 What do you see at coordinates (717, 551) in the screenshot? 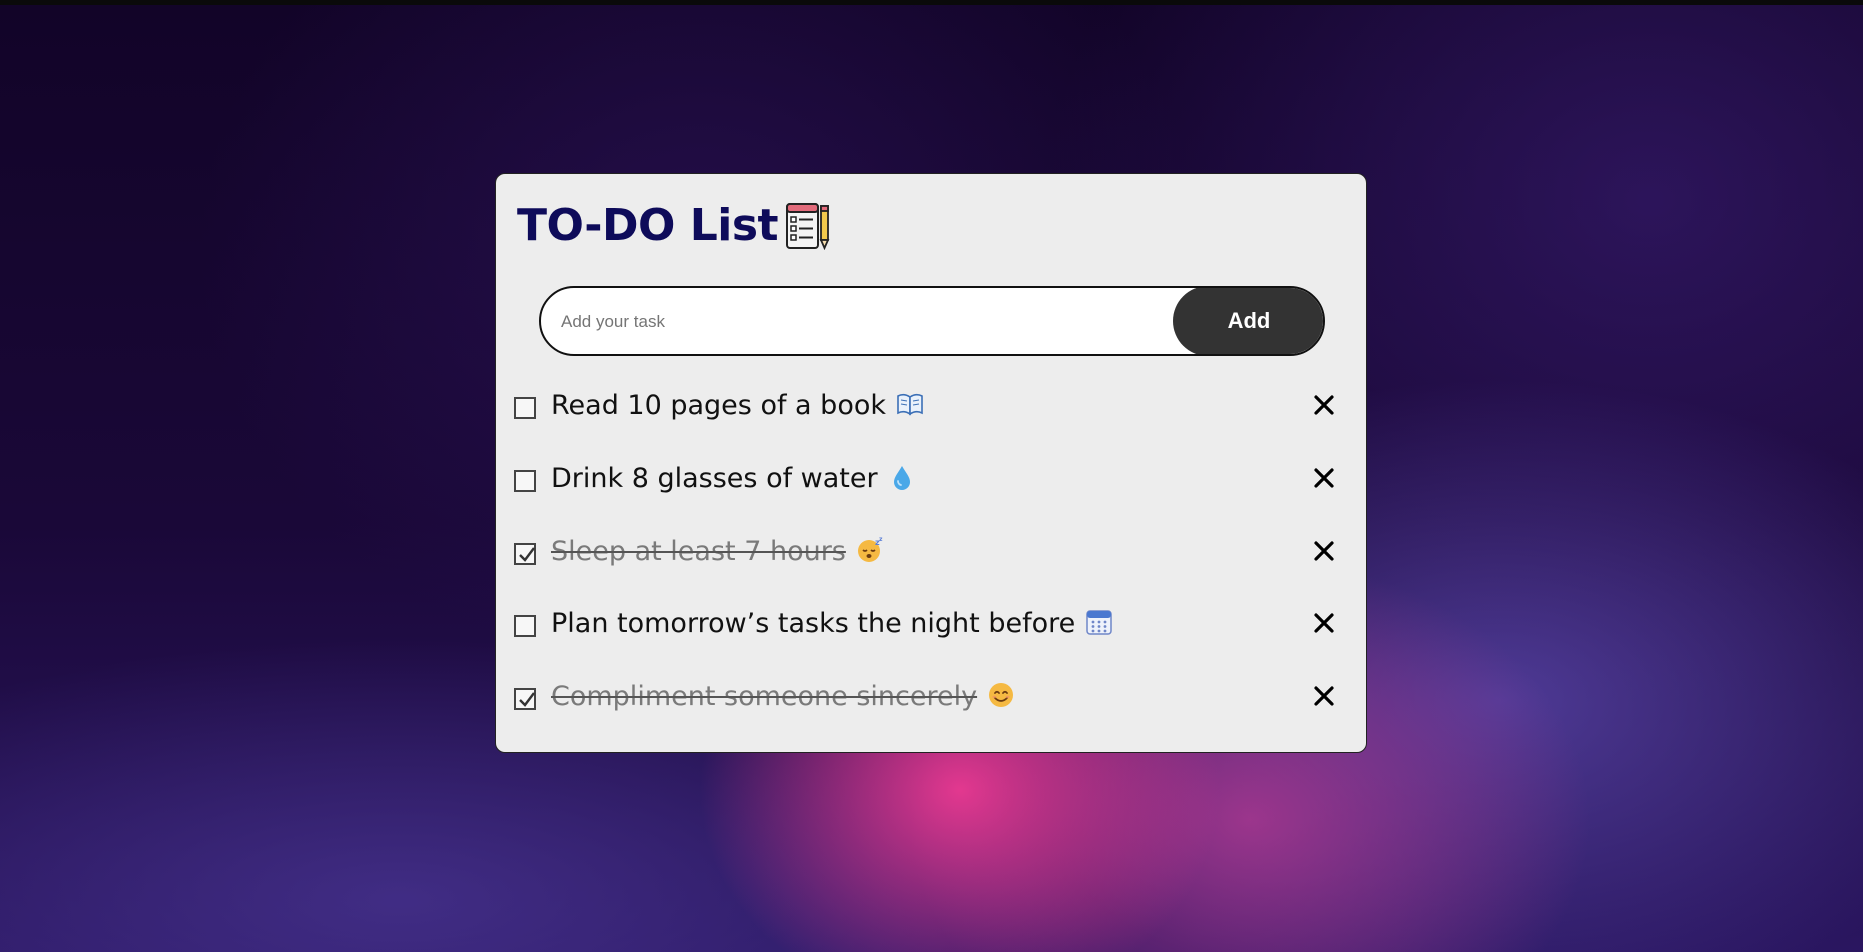
I see `task-label: Sleep at least 7 hours z z` at bounding box center [717, 551].